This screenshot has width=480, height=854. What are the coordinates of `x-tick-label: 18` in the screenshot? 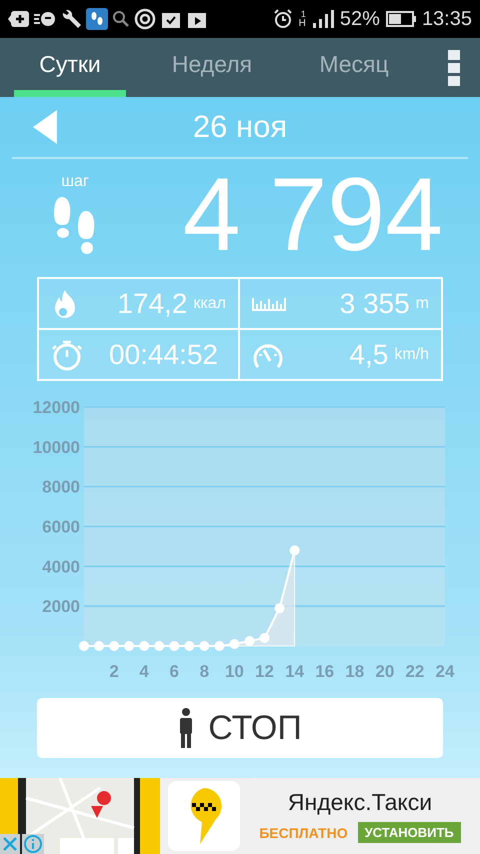 It's located at (354, 671).